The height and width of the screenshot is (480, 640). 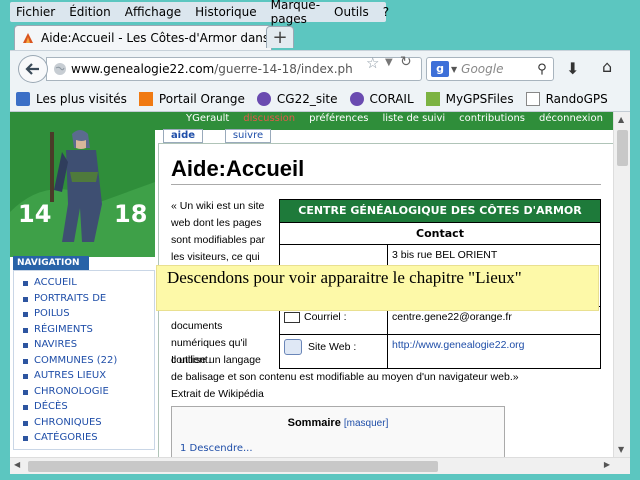 What do you see at coordinates (542, 69) in the screenshot?
I see `search-icon: ⚲` at bounding box center [542, 69].